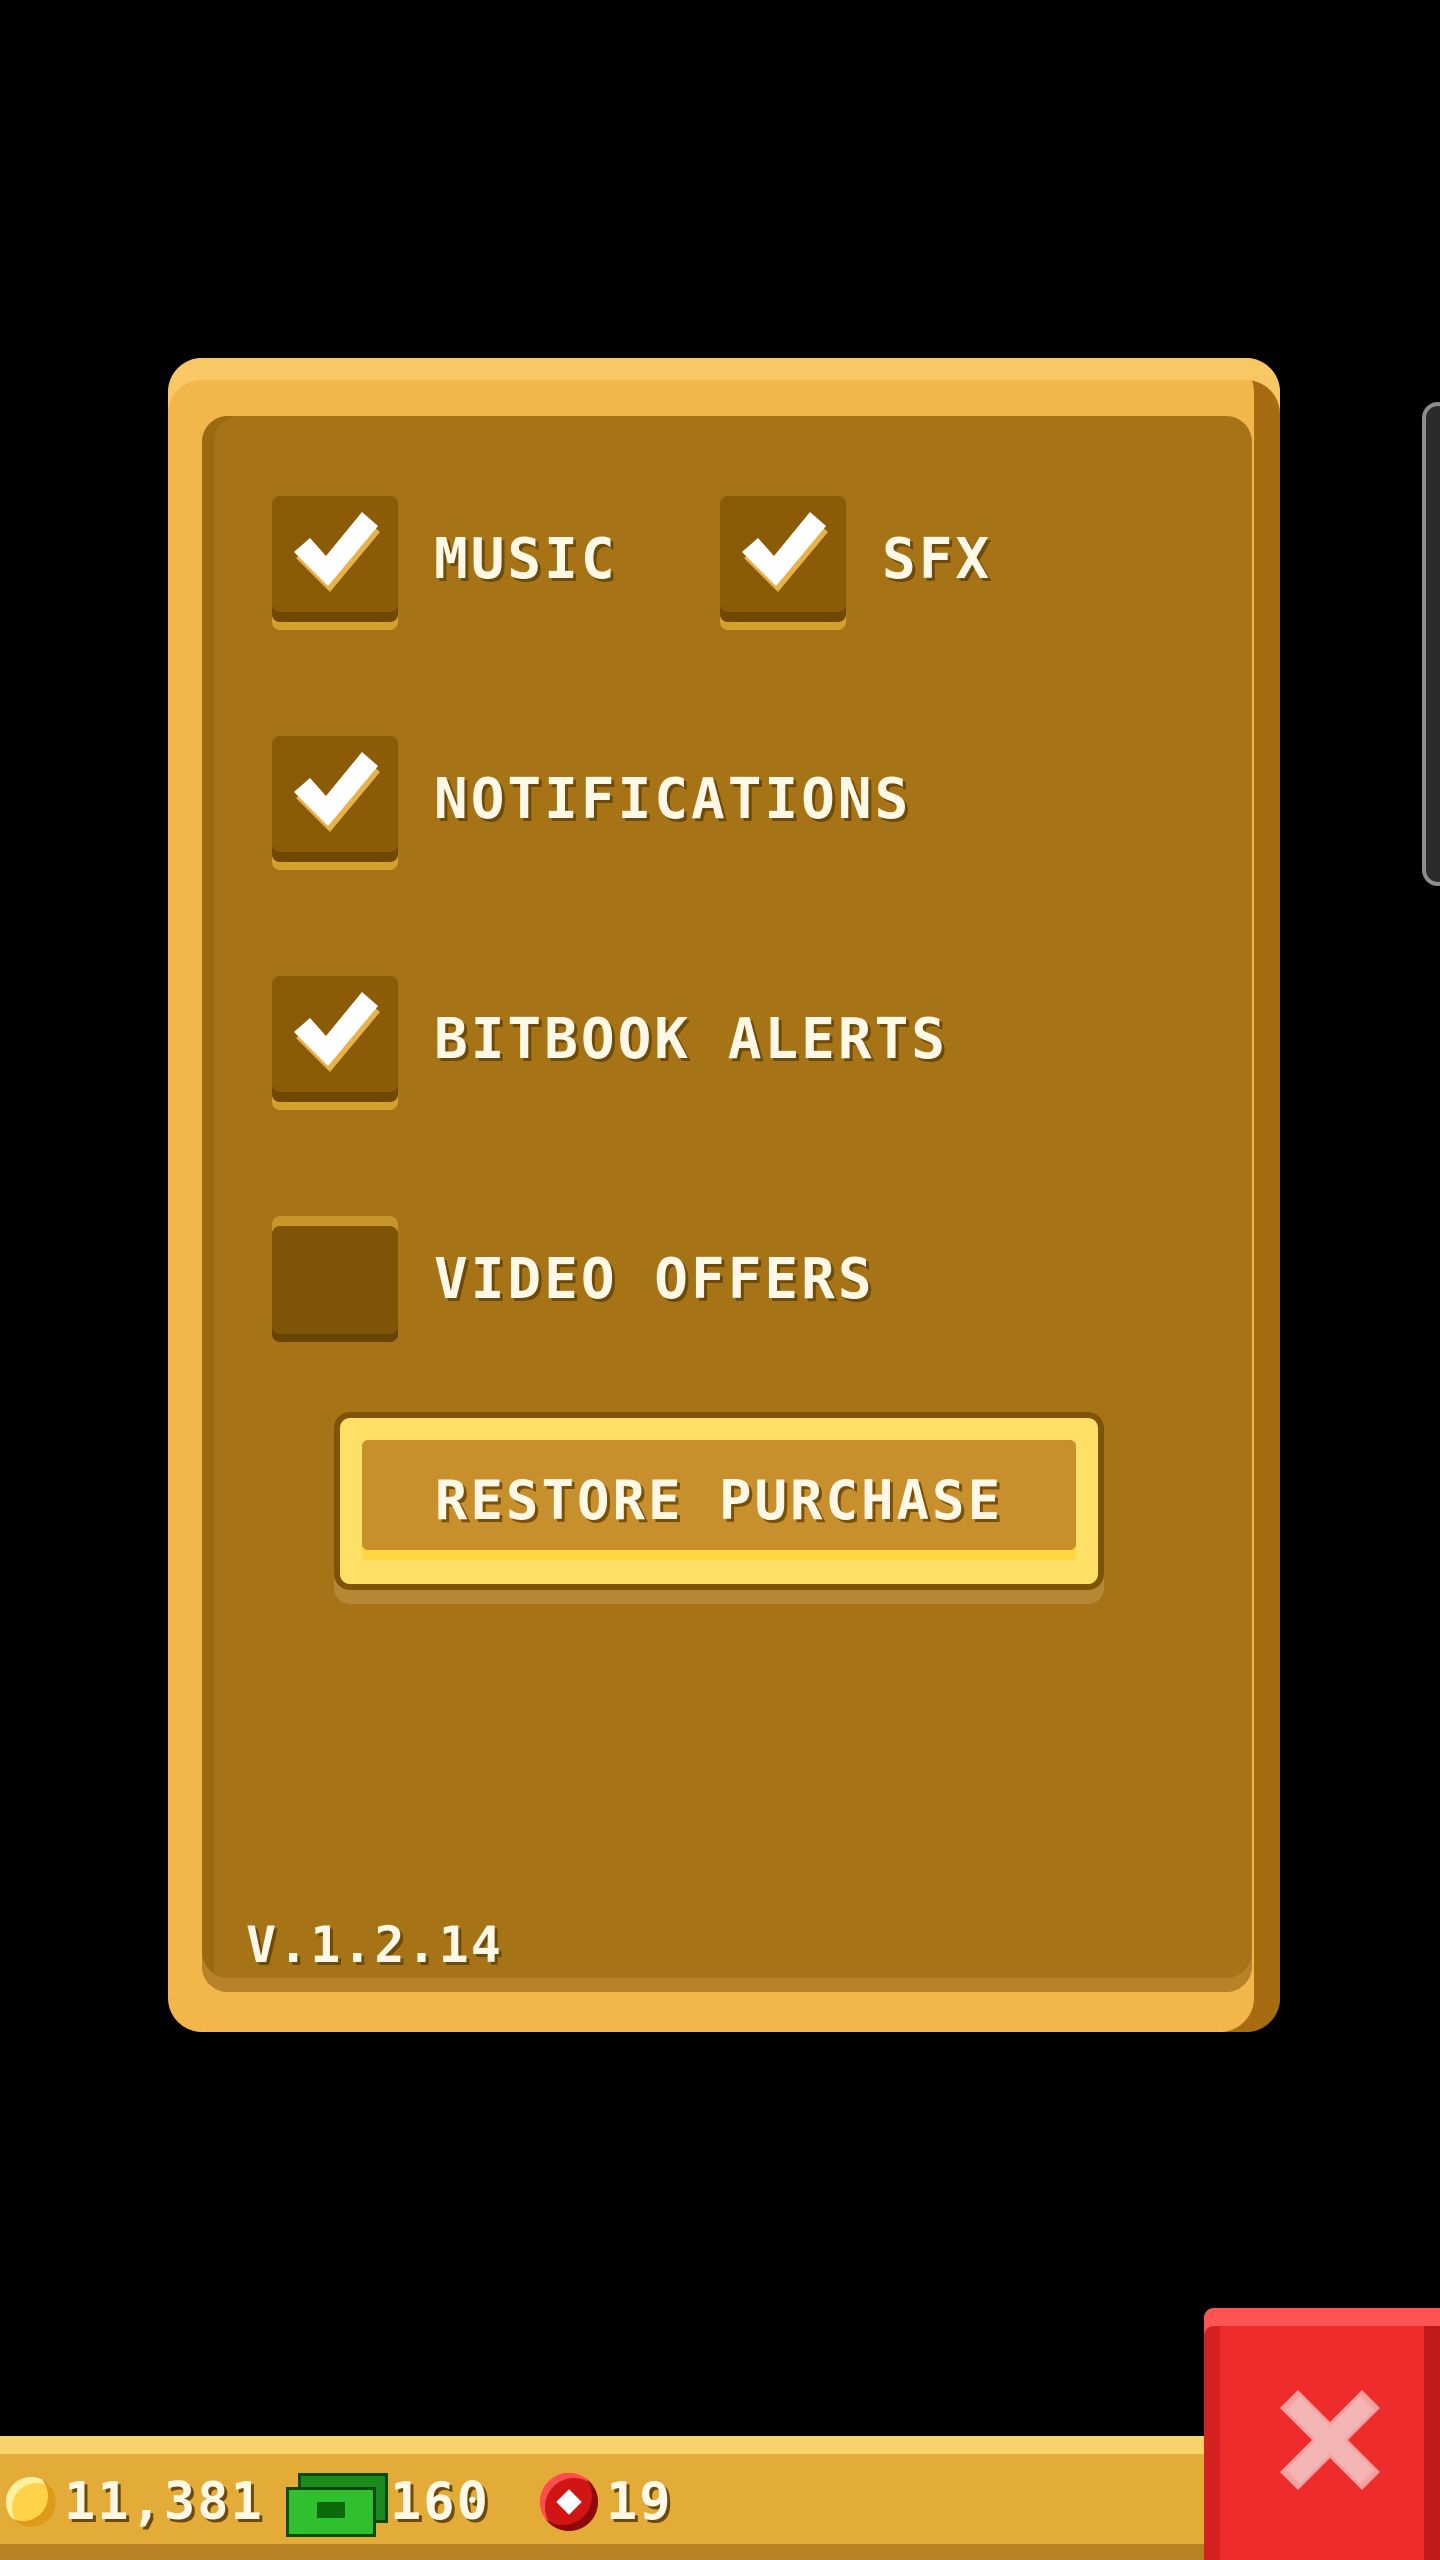 The height and width of the screenshot is (2560, 1440). I want to click on close-button, so click(1322, 2434).